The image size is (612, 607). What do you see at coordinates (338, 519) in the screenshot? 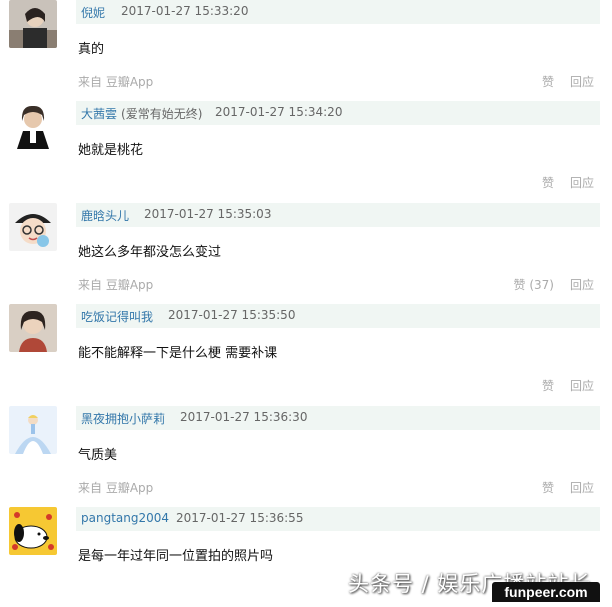
I see `comment-header: pangtang2004 2017-01-27 15:36:55` at bounding box center [338, 519].